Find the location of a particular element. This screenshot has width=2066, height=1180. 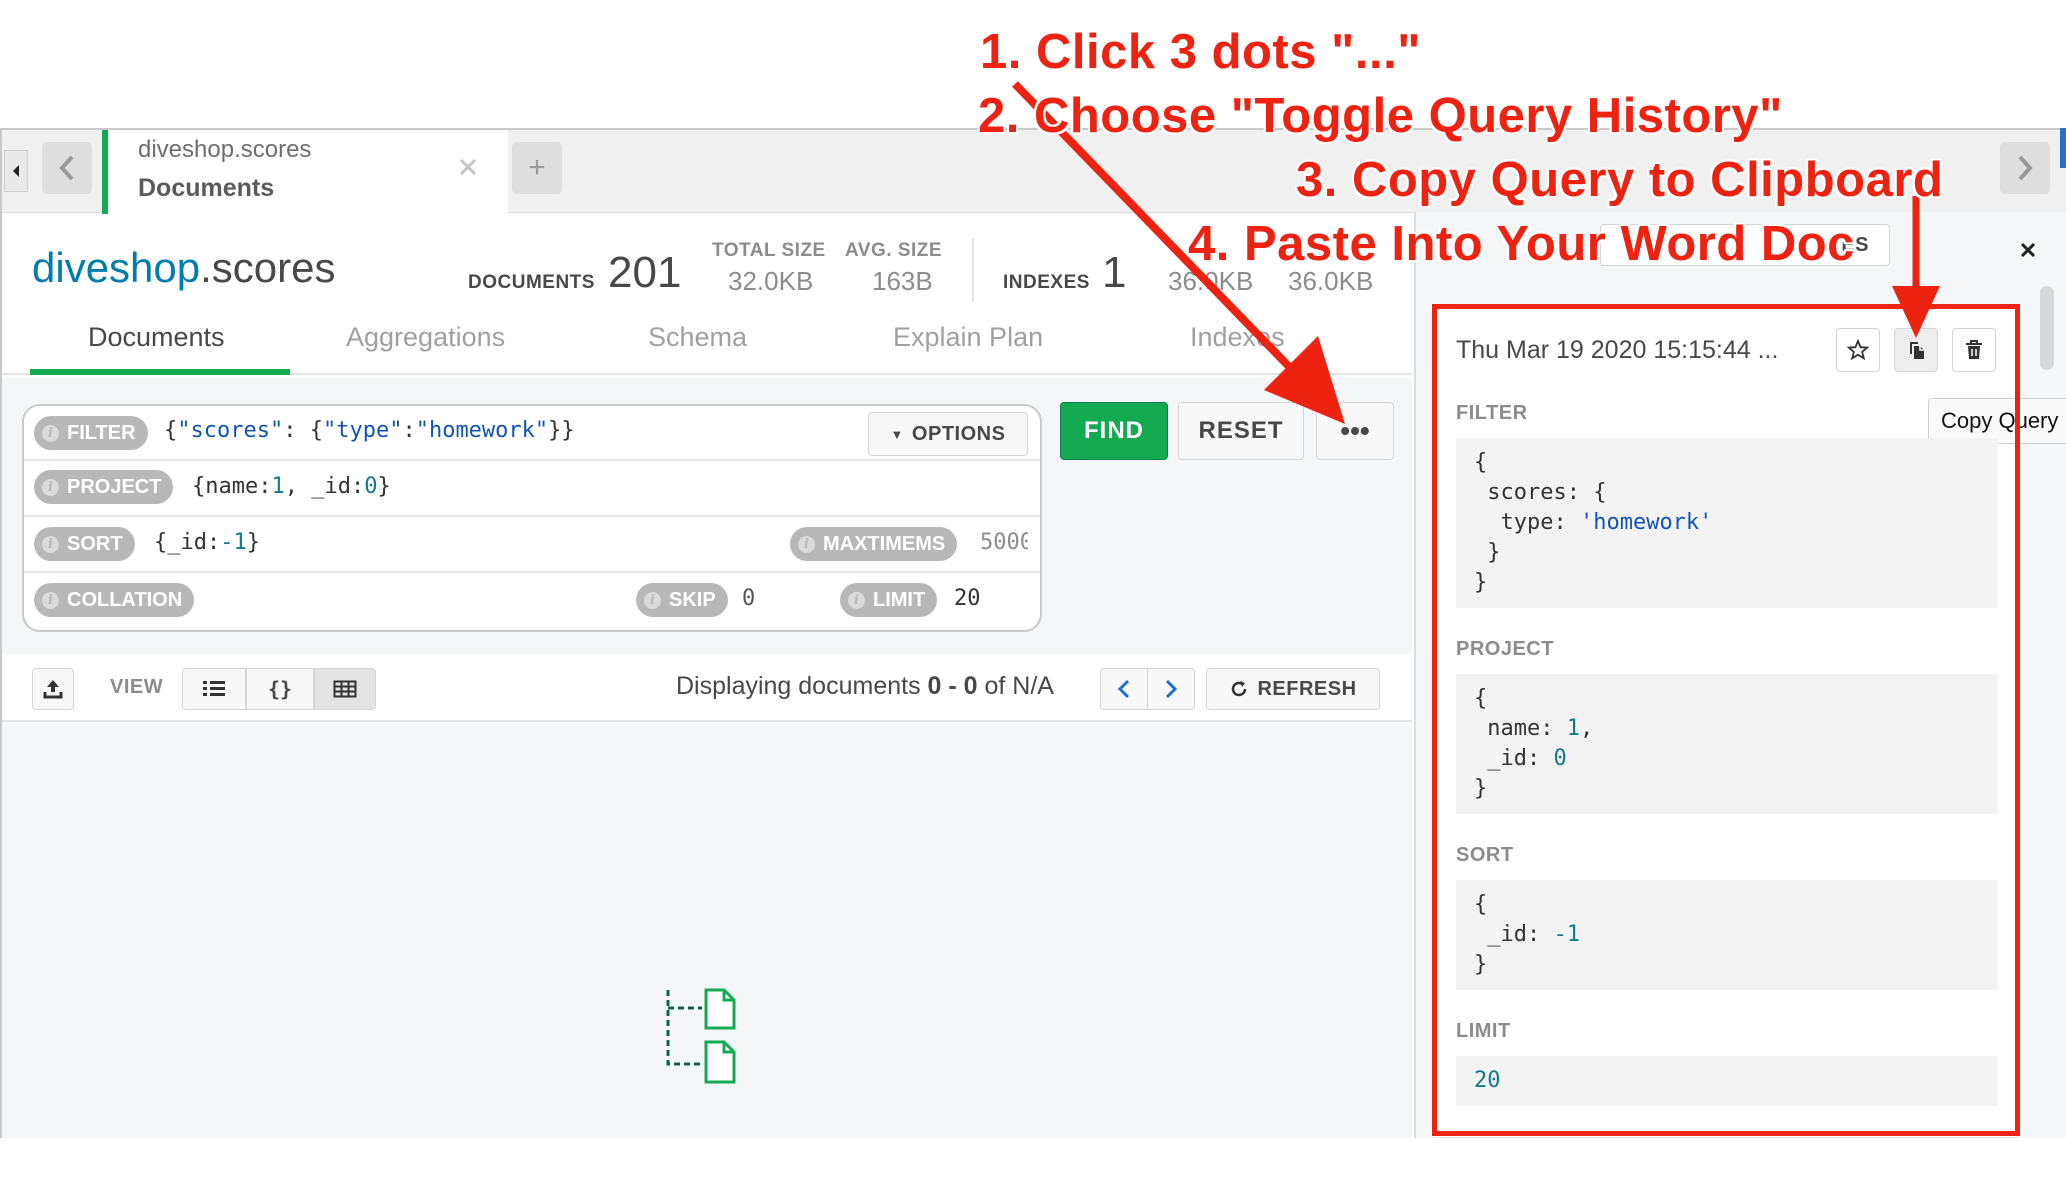

annotation-arrowhead is located at coordinates (1916, 312).